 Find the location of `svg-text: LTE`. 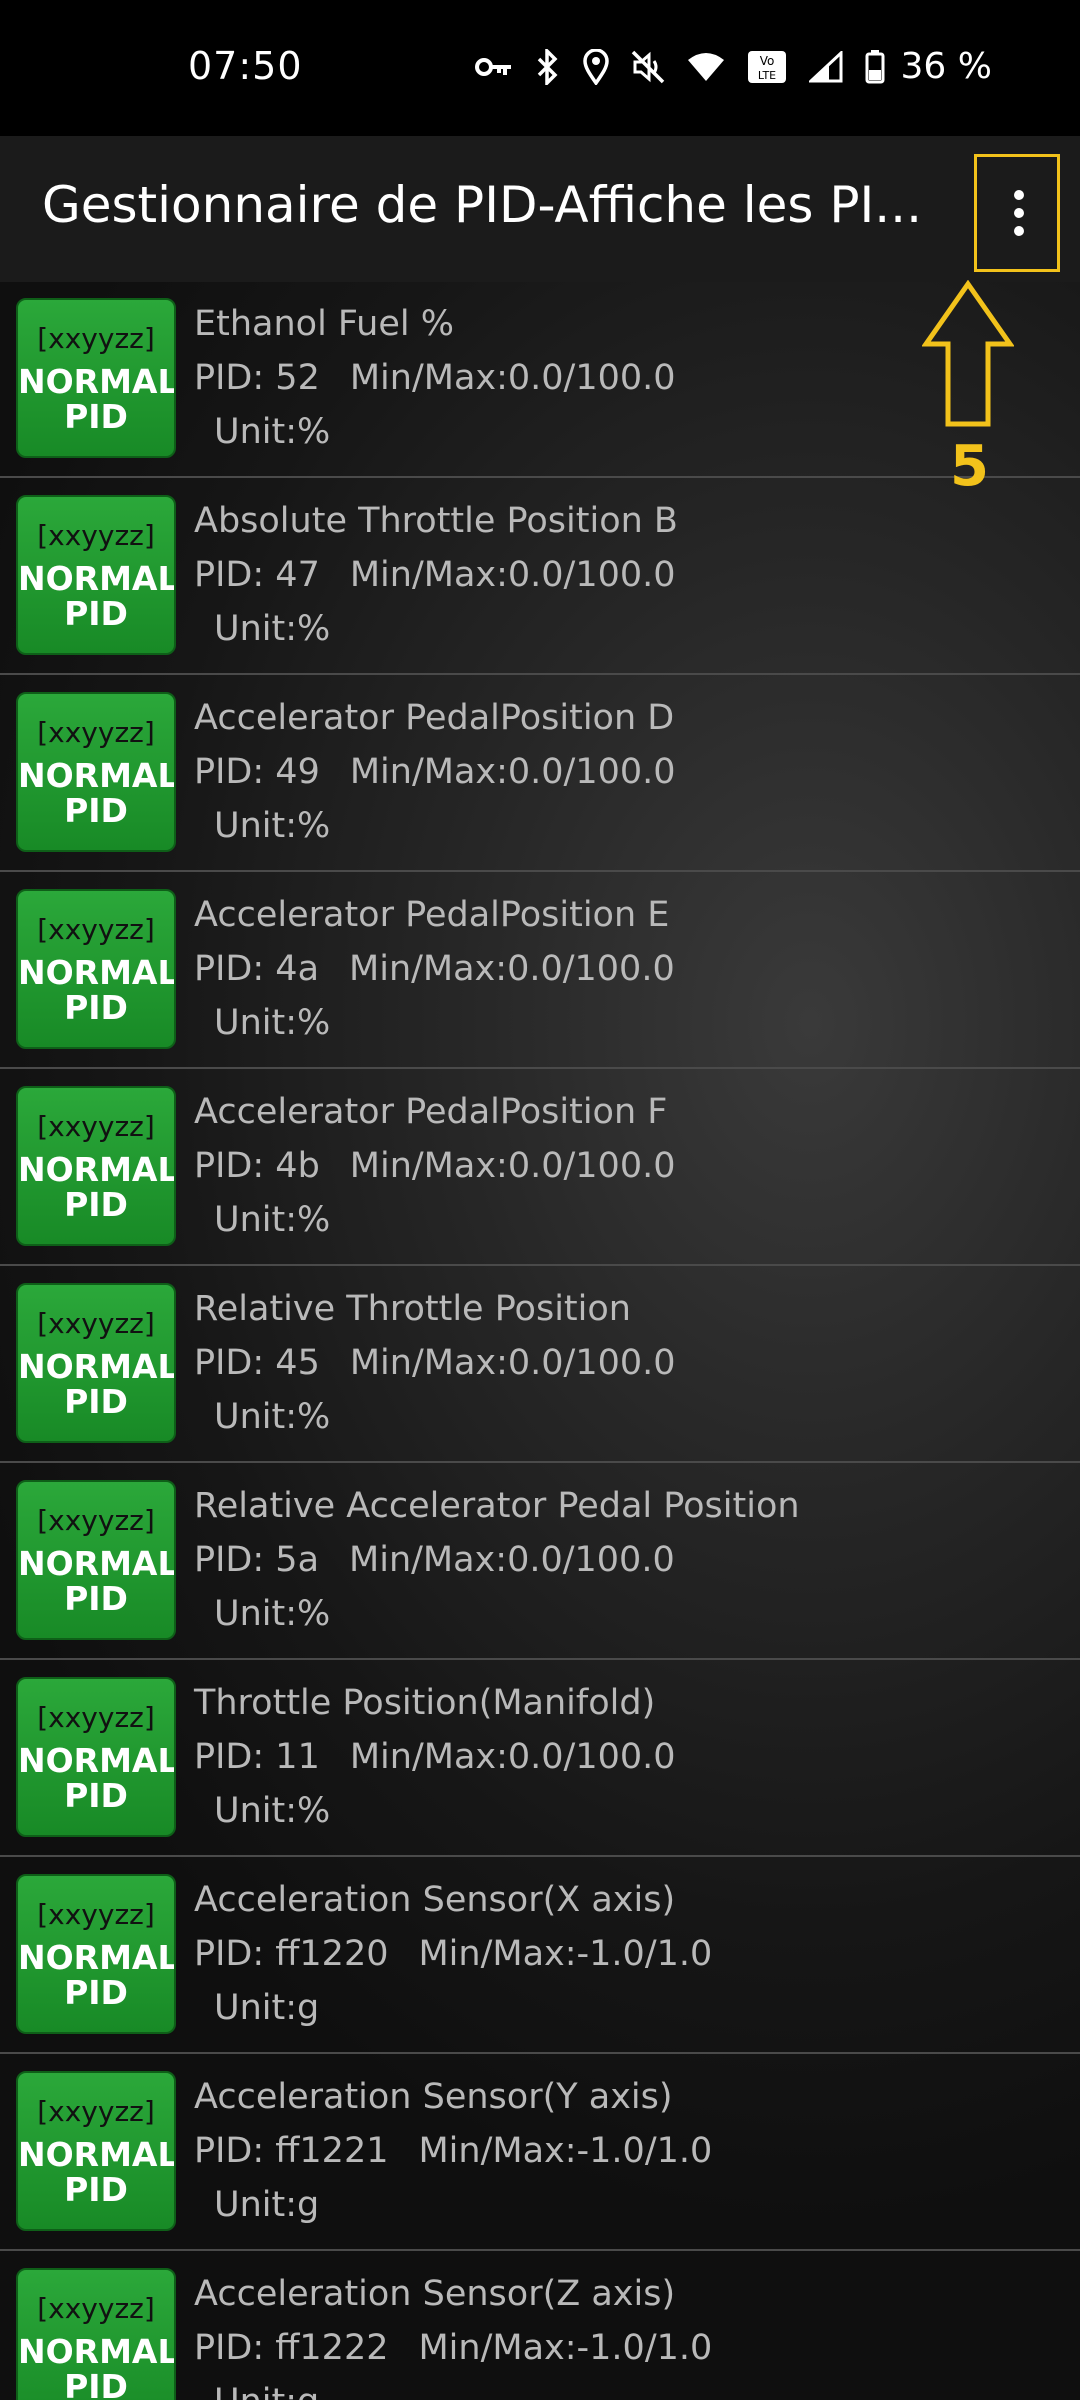

svg-text: LTE is located at coordinates (766, 75).